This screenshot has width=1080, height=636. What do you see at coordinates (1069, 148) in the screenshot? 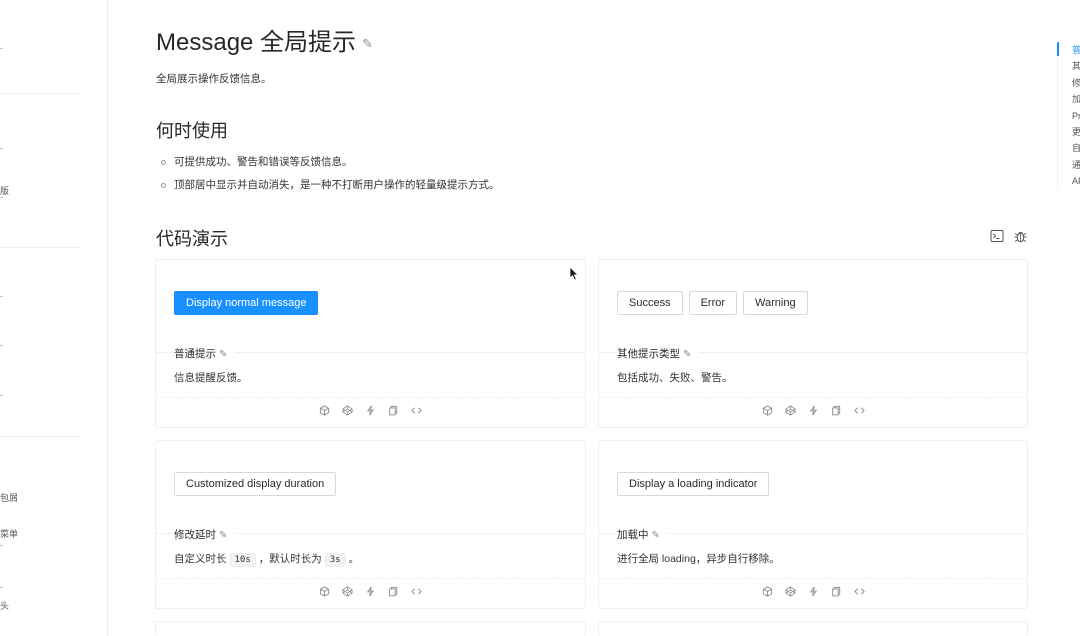
I see `anchor-item: 自` at bounding box center [1069, 148].